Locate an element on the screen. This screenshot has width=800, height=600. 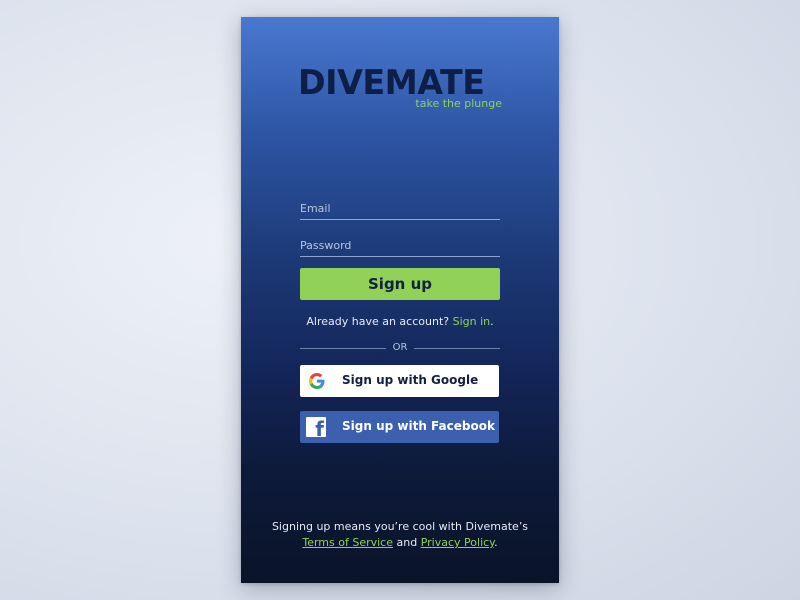
privacy-policy-link: Privacy Policy is located at coordinates (457, 542).